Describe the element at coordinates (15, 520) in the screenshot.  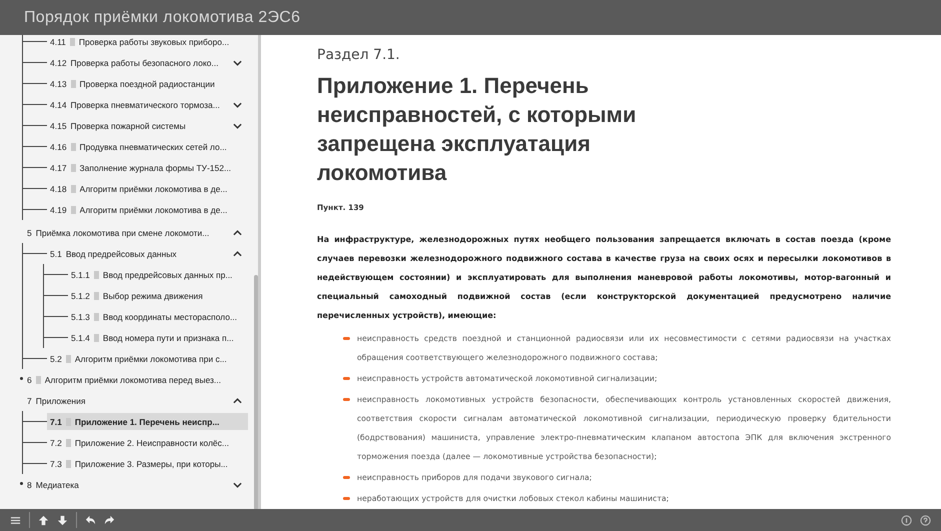
I see `menu-icon` at that location.